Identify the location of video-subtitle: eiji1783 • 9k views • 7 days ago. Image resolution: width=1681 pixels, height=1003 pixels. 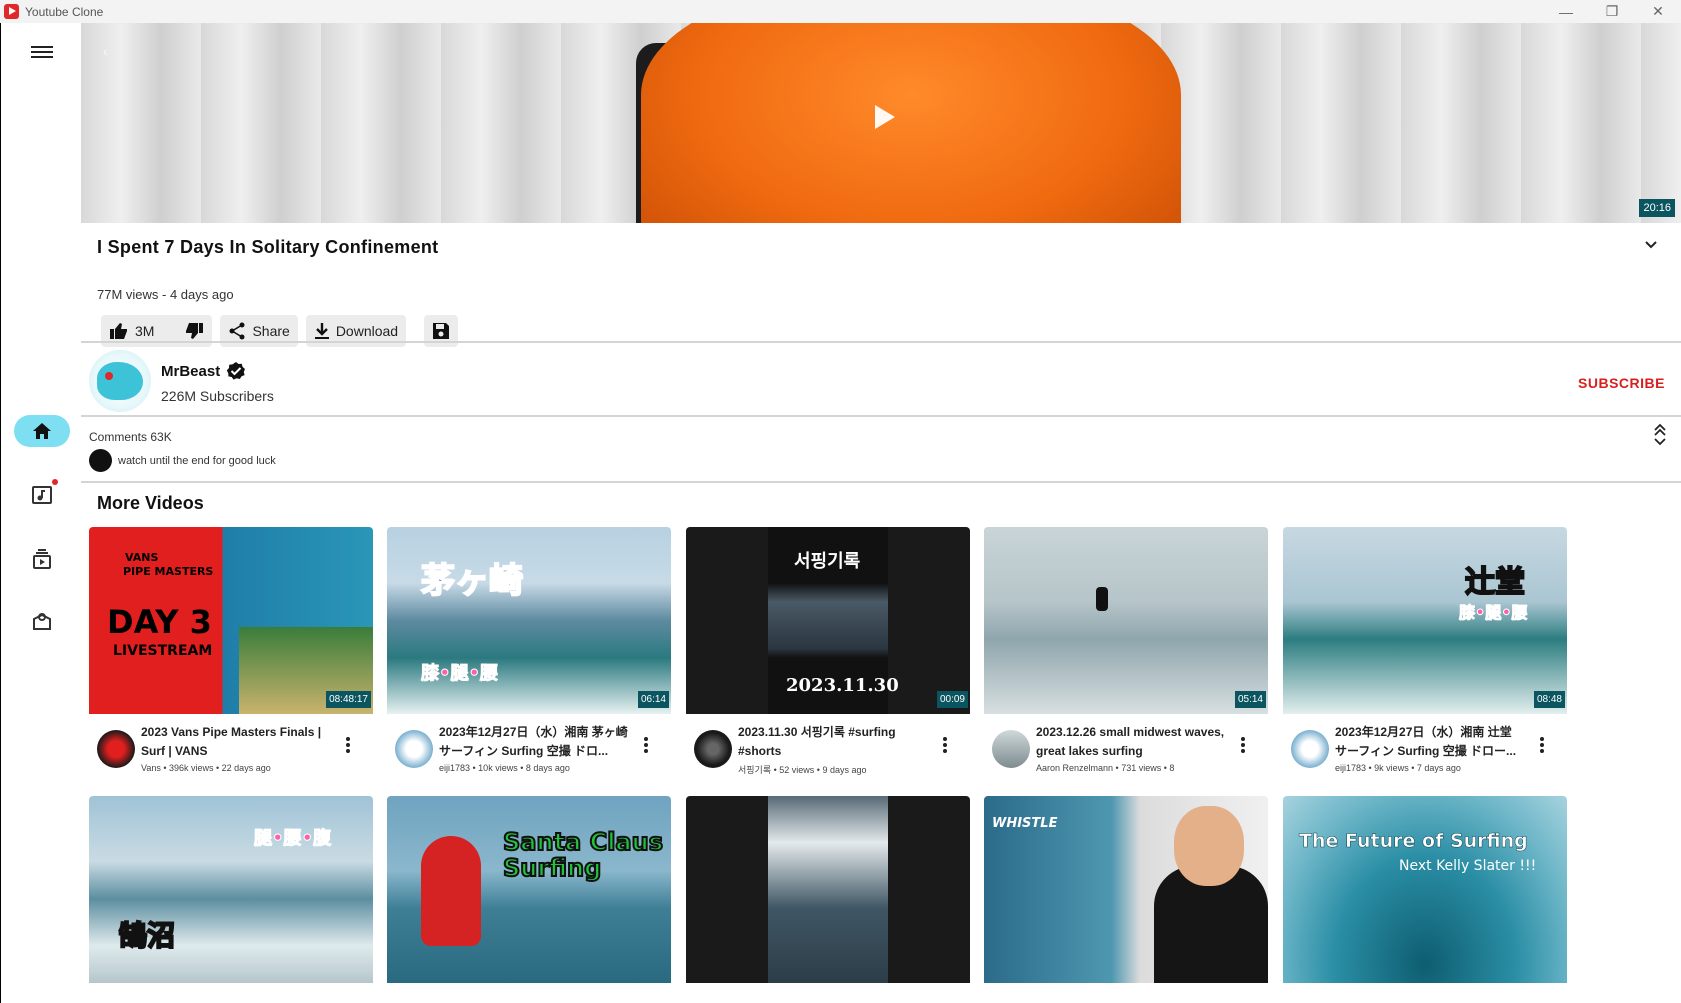
(1398, 768).